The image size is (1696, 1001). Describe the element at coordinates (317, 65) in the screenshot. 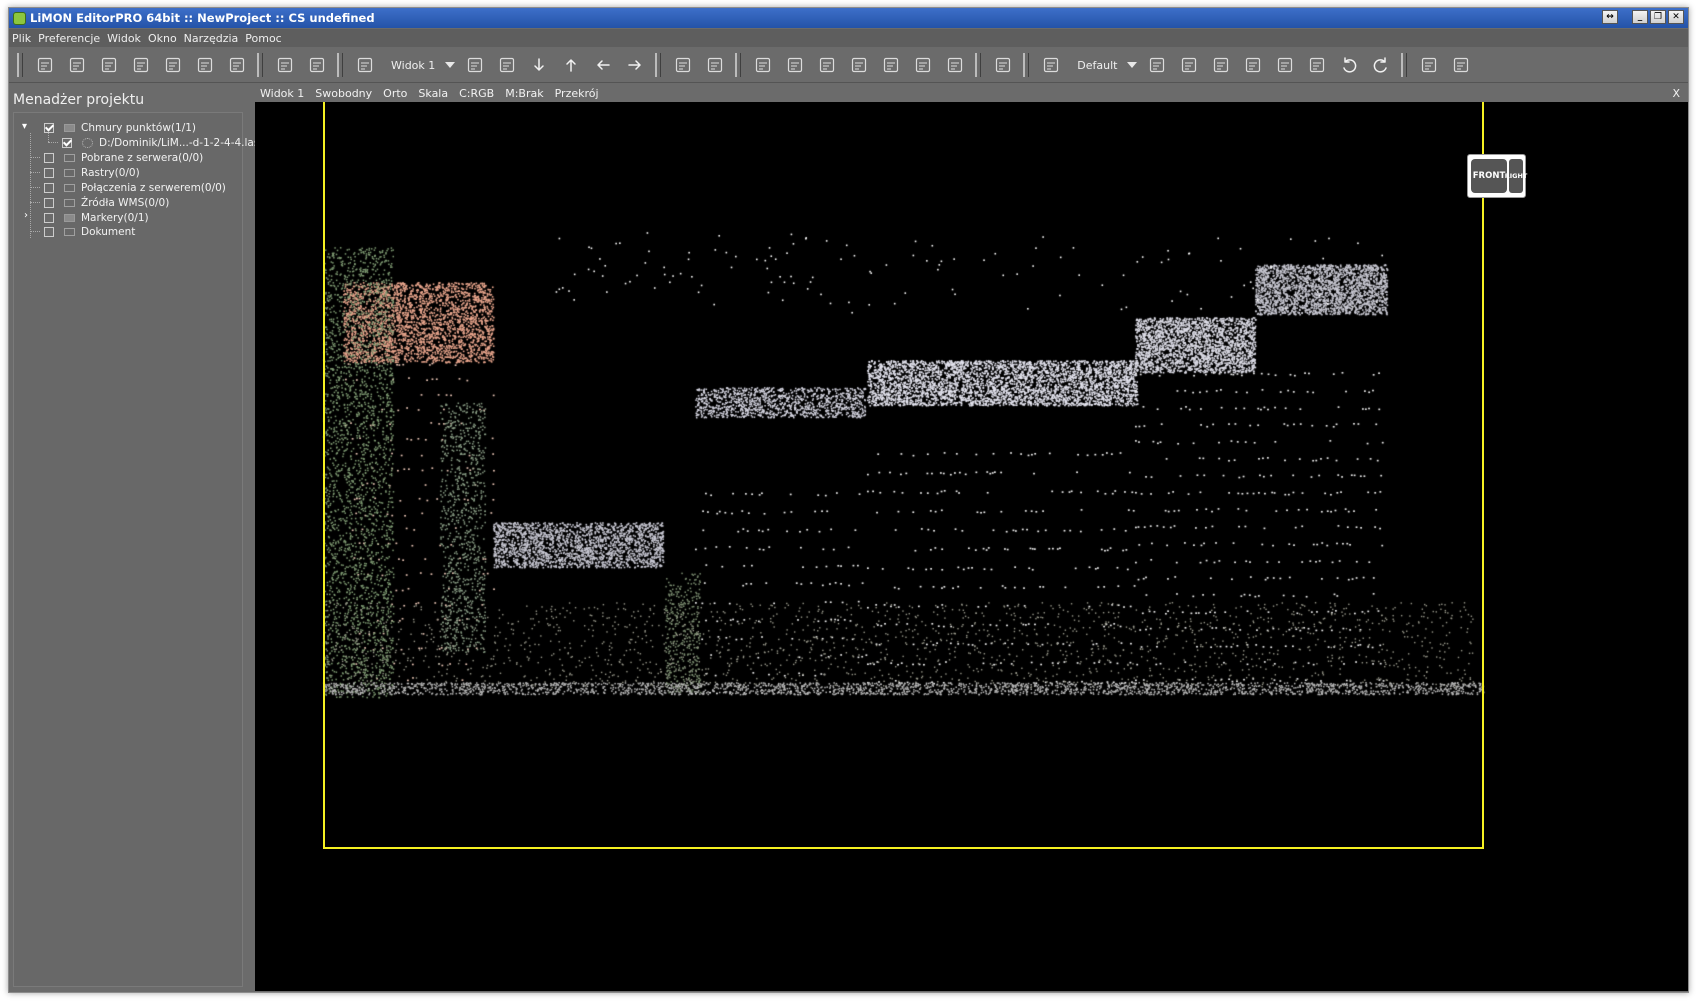

I see `layers-icon` at that location.